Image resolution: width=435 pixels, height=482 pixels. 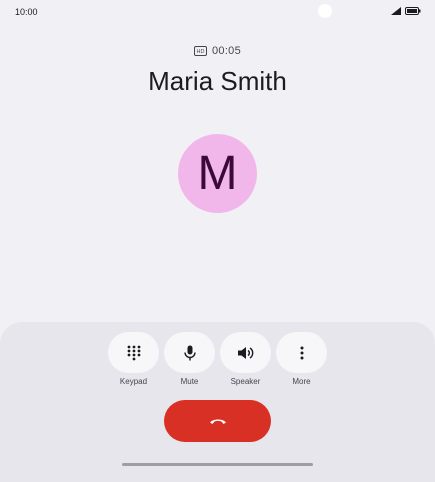 I want to click on end-call-icon, so click(x=217, y=421).